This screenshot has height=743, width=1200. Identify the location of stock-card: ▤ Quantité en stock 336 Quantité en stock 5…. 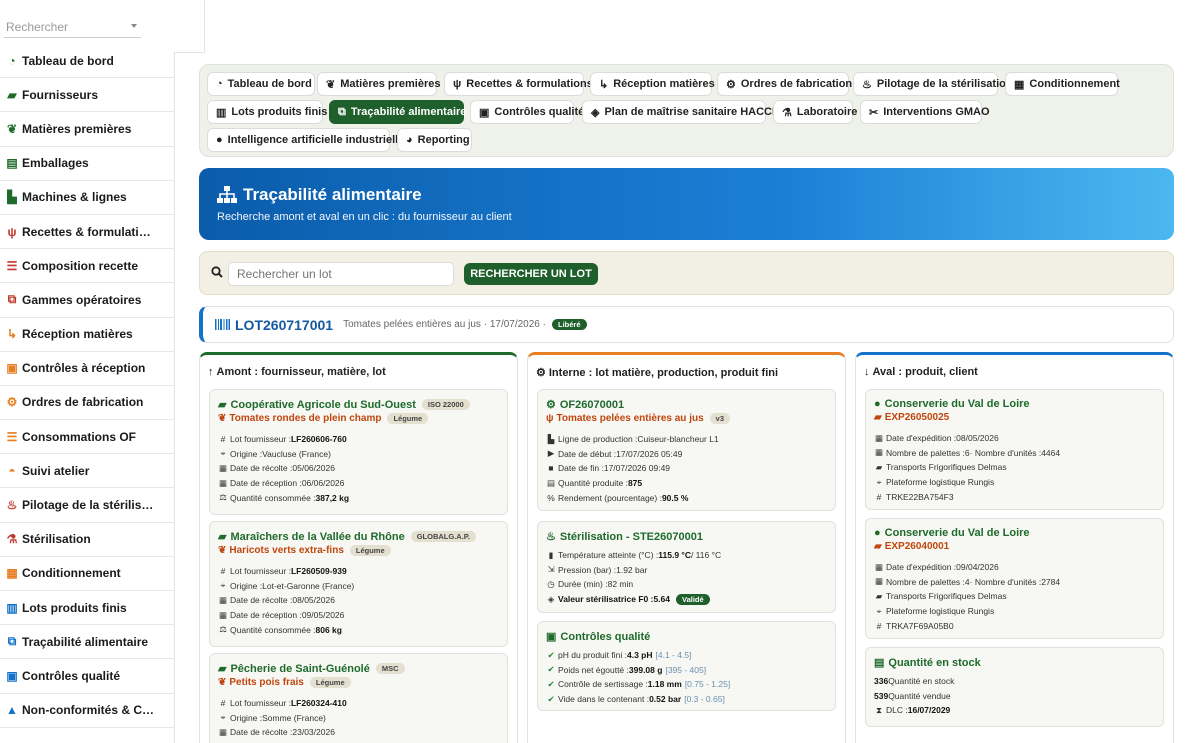
(1014, 687).